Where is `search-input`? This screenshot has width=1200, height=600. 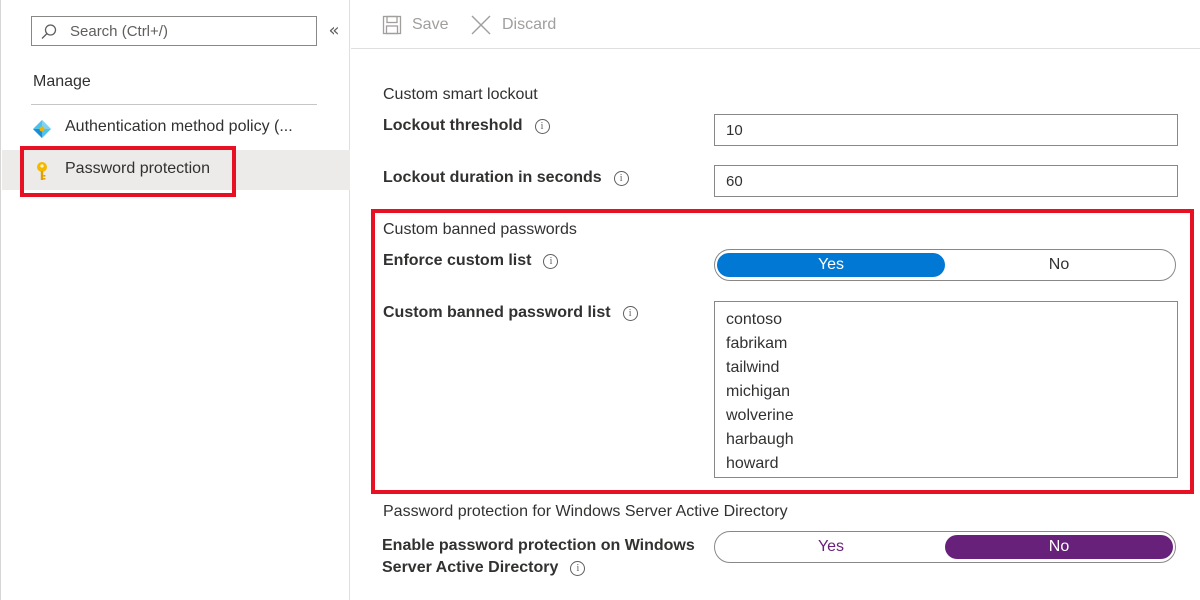
search-input is located at coordinates (190, 31).